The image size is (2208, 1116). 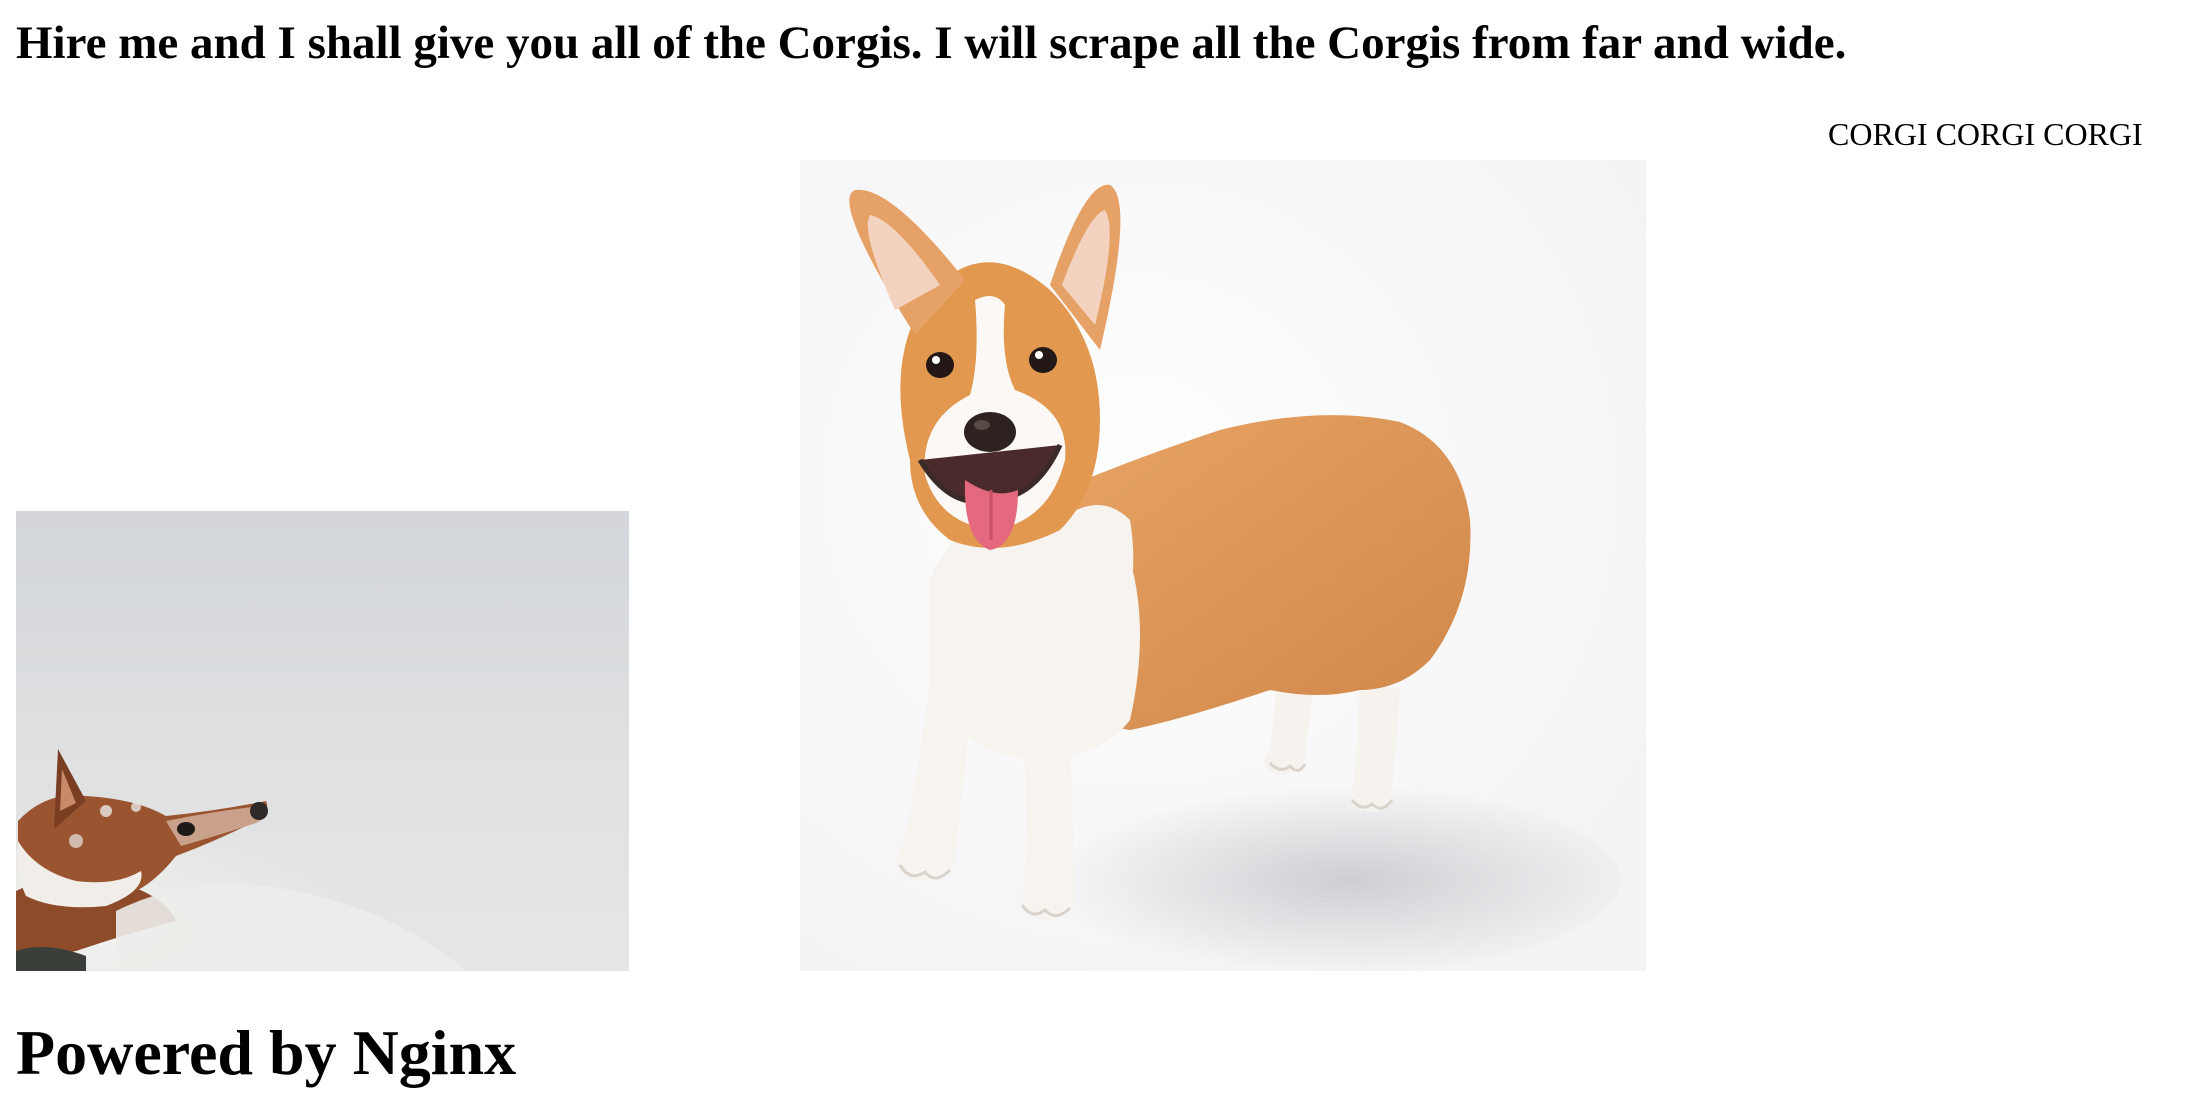 What do you see at coordinates (1985, 134) in the screenshot?
I see `corgi-tagline: CORGI CORGI CORGI` at bounding box center [1985, 134].